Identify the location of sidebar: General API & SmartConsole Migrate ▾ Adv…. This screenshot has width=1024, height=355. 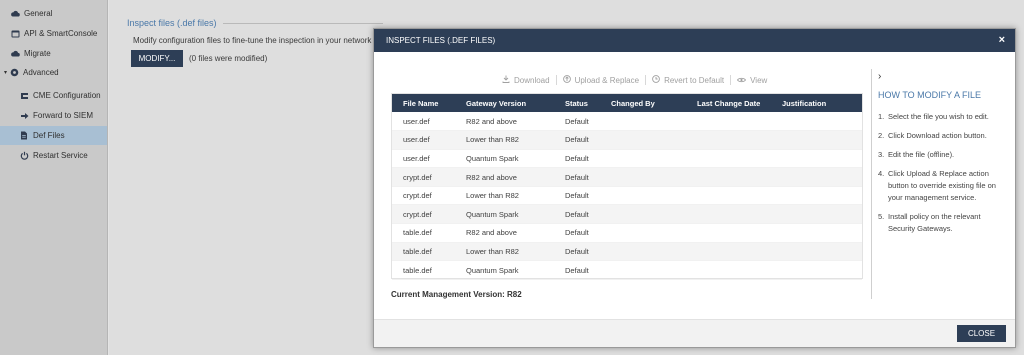
(54, 177).